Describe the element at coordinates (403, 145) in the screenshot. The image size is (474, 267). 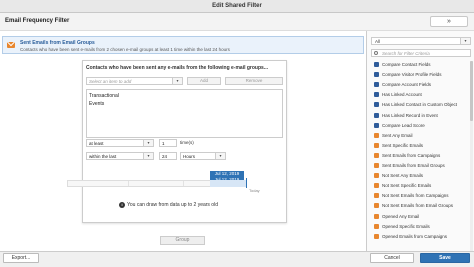
I see `criteria-list-item-label: Sent Specific Emails` at that location.